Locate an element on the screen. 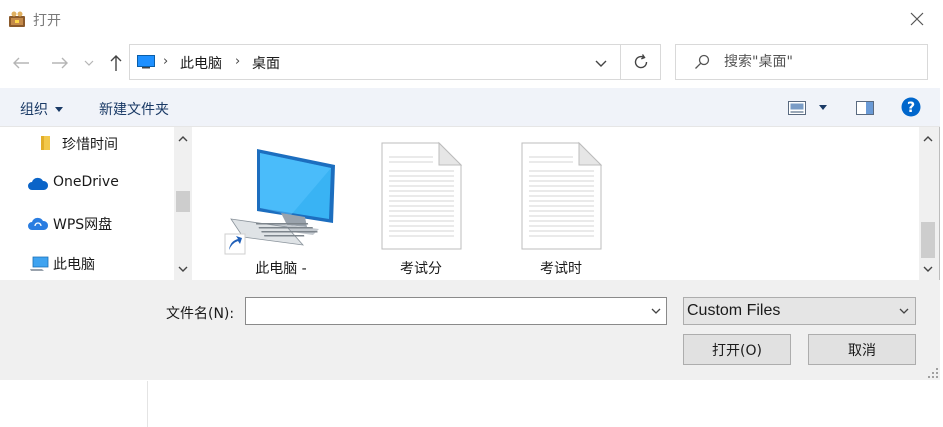 This screenshot has width=943, height=427. file-list-scrollbar is located at coordinates (928, 203).